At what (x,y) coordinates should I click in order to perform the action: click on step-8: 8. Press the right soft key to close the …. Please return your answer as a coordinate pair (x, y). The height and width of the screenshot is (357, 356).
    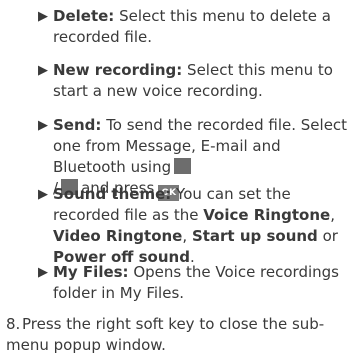
    Looking at the image, I should click on (181, 335).